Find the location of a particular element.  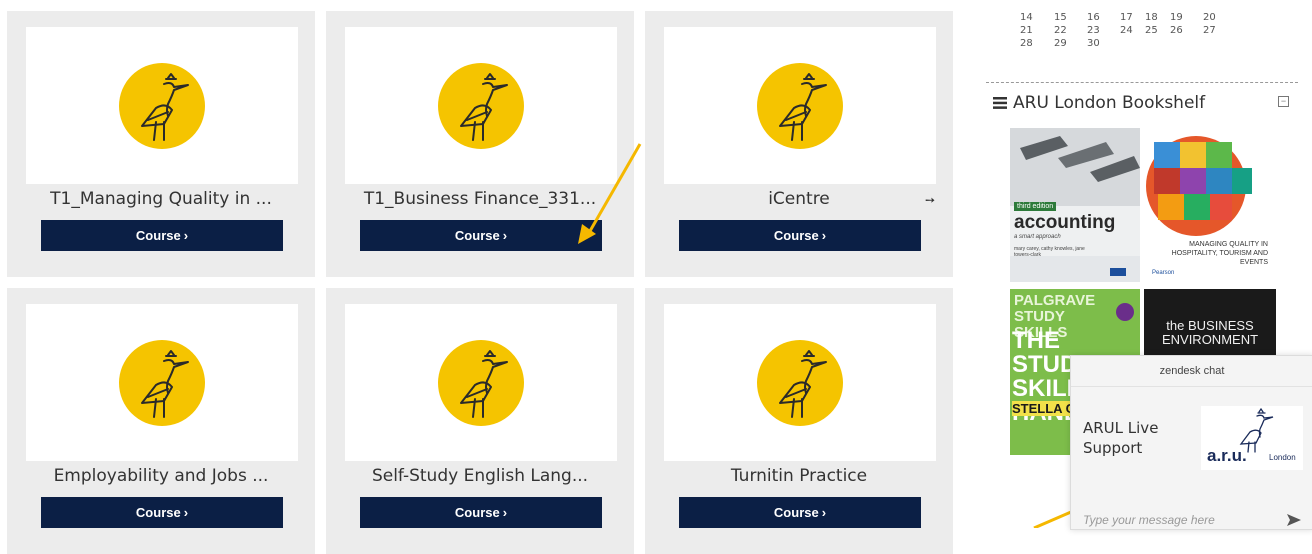

book-subtitle: a smart approach is located at coordinates (1037, 237).